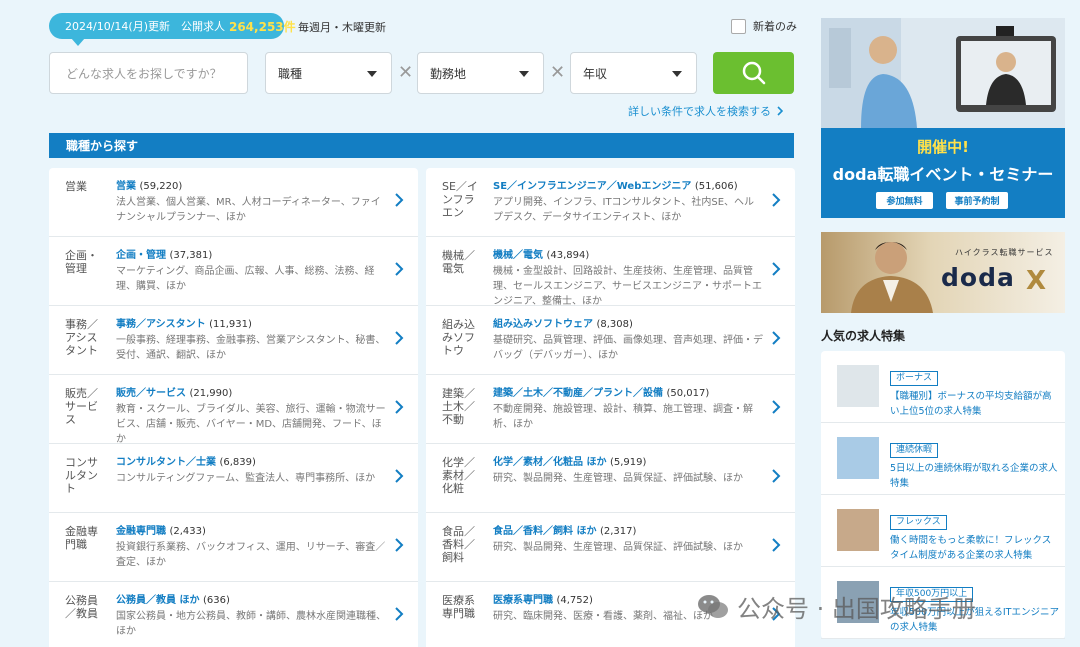 The width and height of the screenshot is (1080, 647). What do you see at coordinates (81, 337) in the screenshot?
I see `category-image: 事務／アシスタント` at bounding box center [81, 337].